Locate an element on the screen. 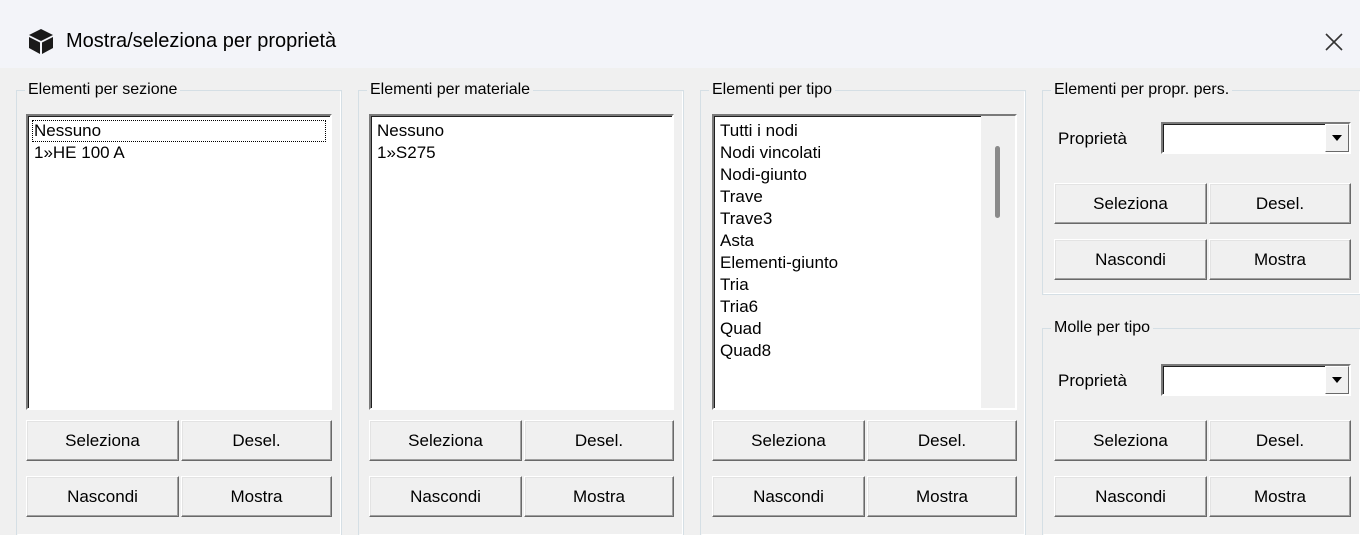 The height and width of the screenshot is (535, 1360). close-icon is located at coordinates (1334, 42).